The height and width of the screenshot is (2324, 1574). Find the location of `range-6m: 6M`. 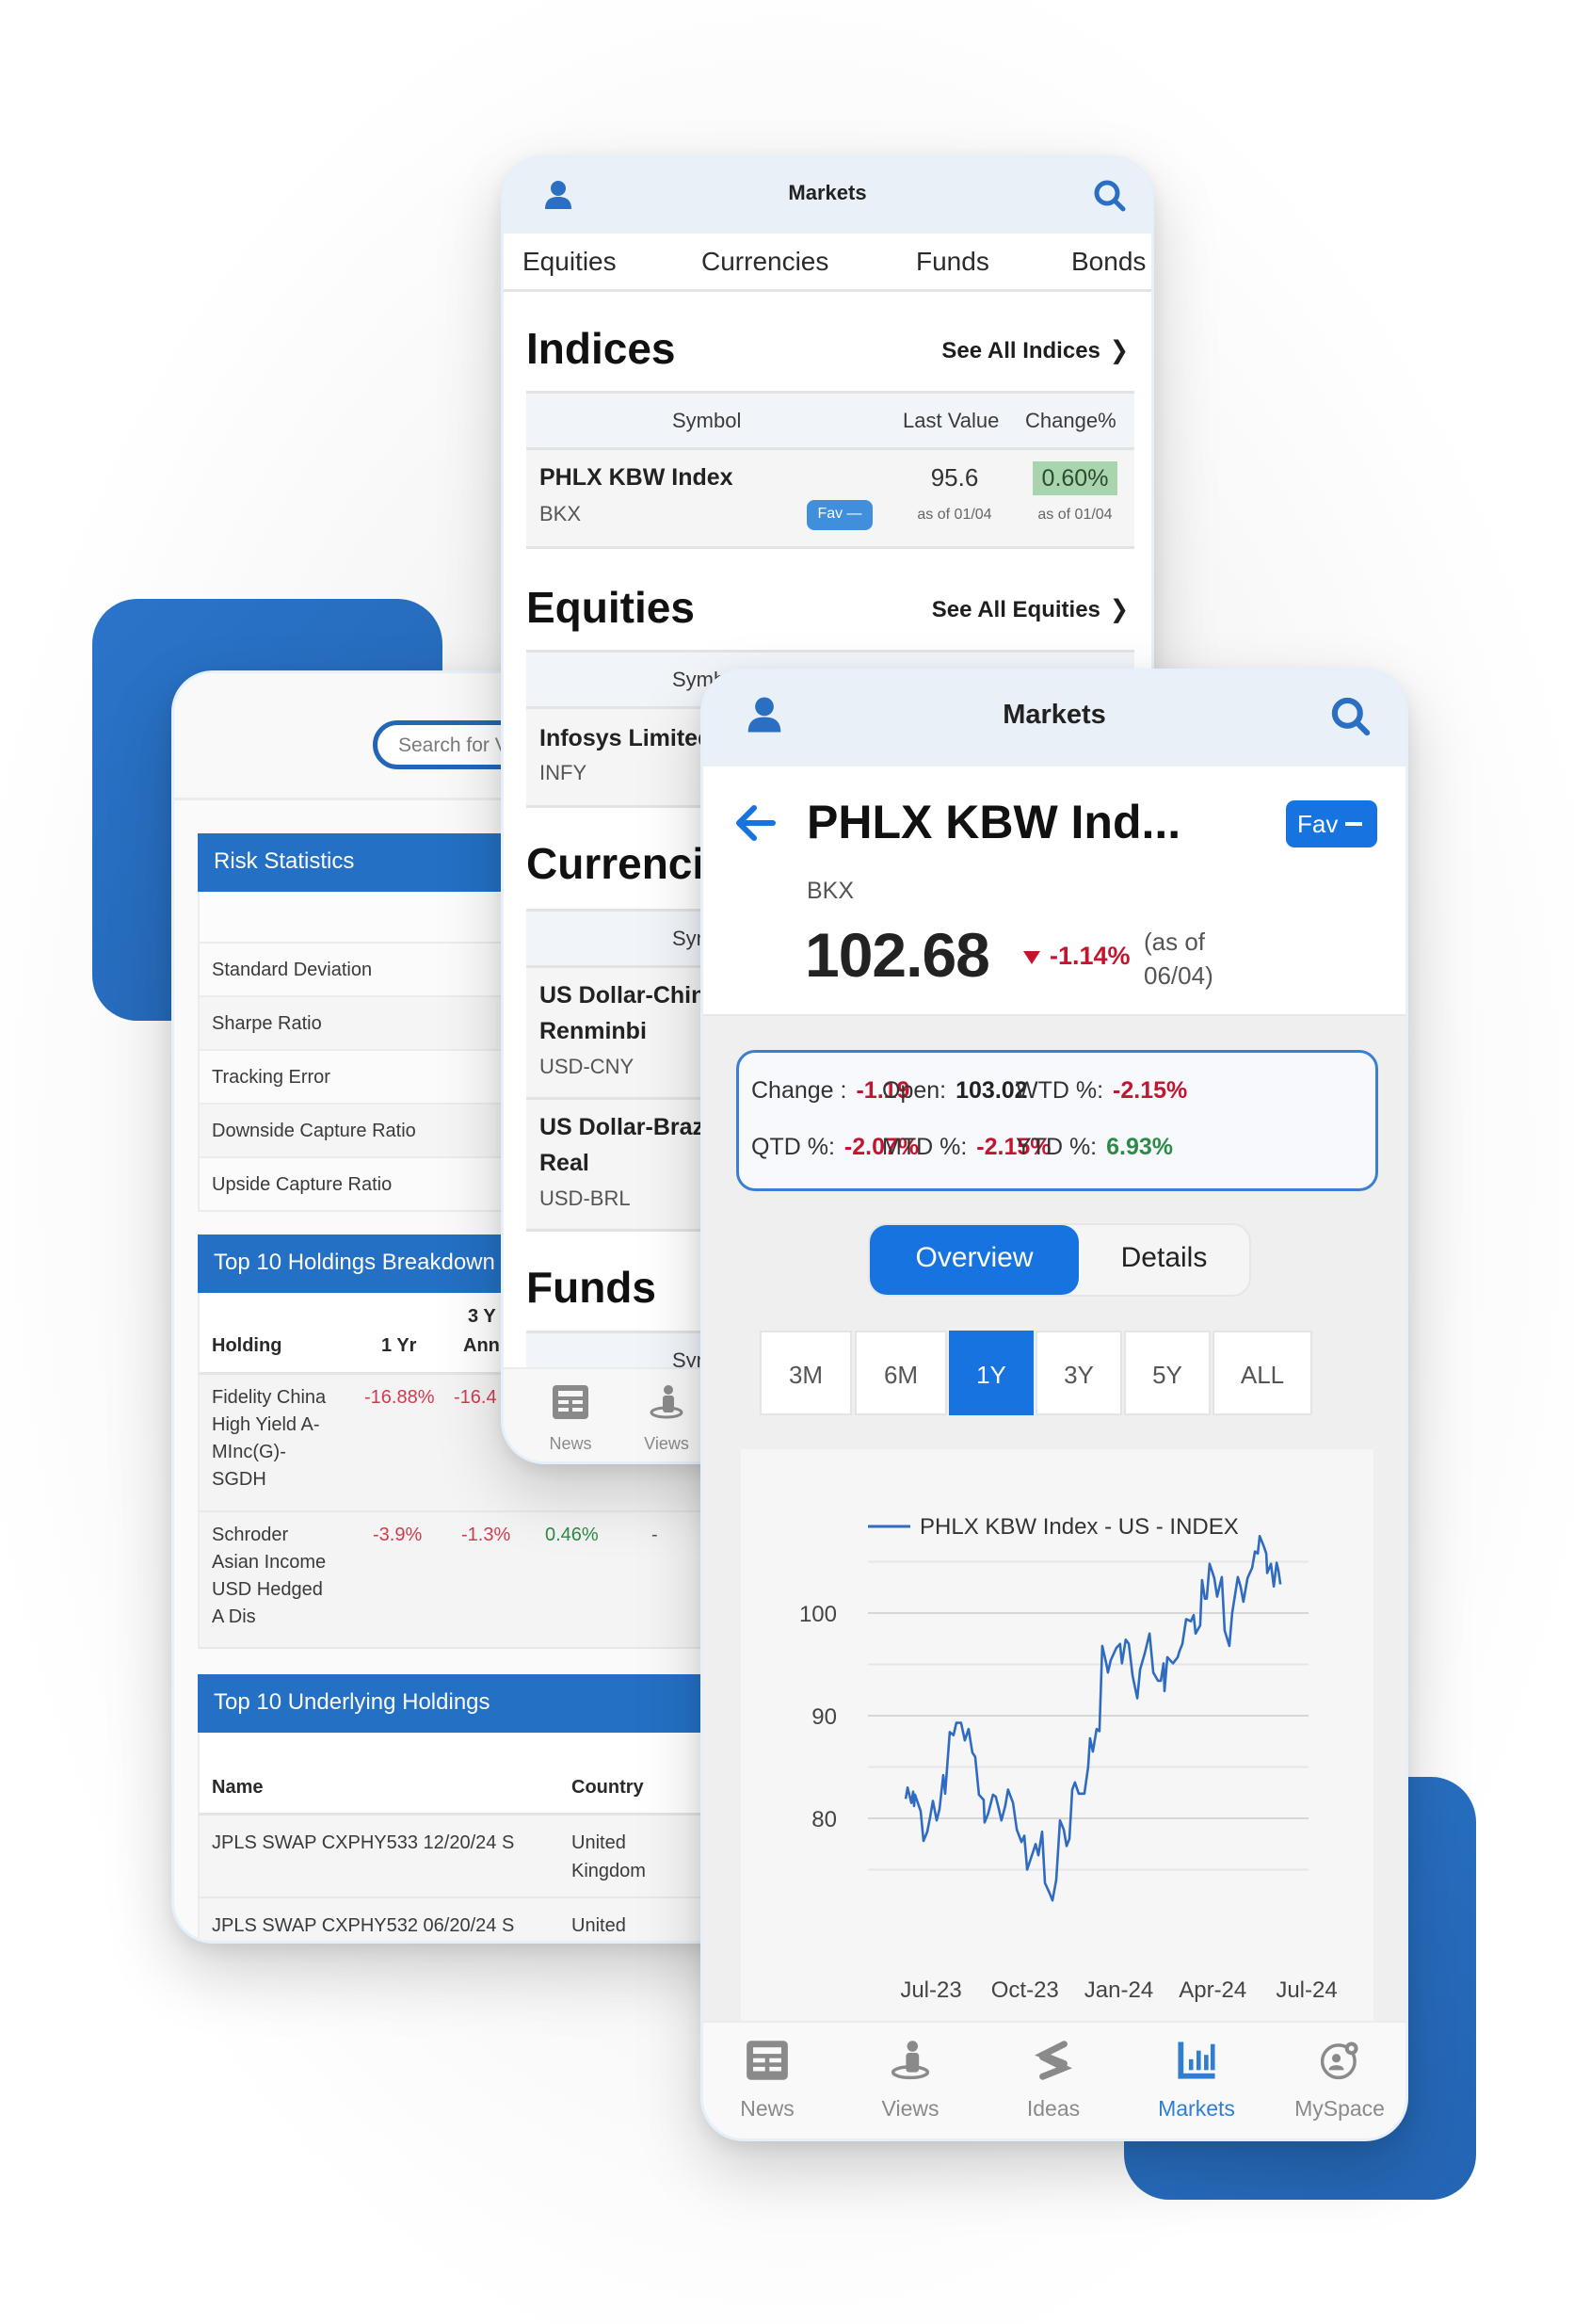

range-6m: 6M is located at coordinates (901, 1373).